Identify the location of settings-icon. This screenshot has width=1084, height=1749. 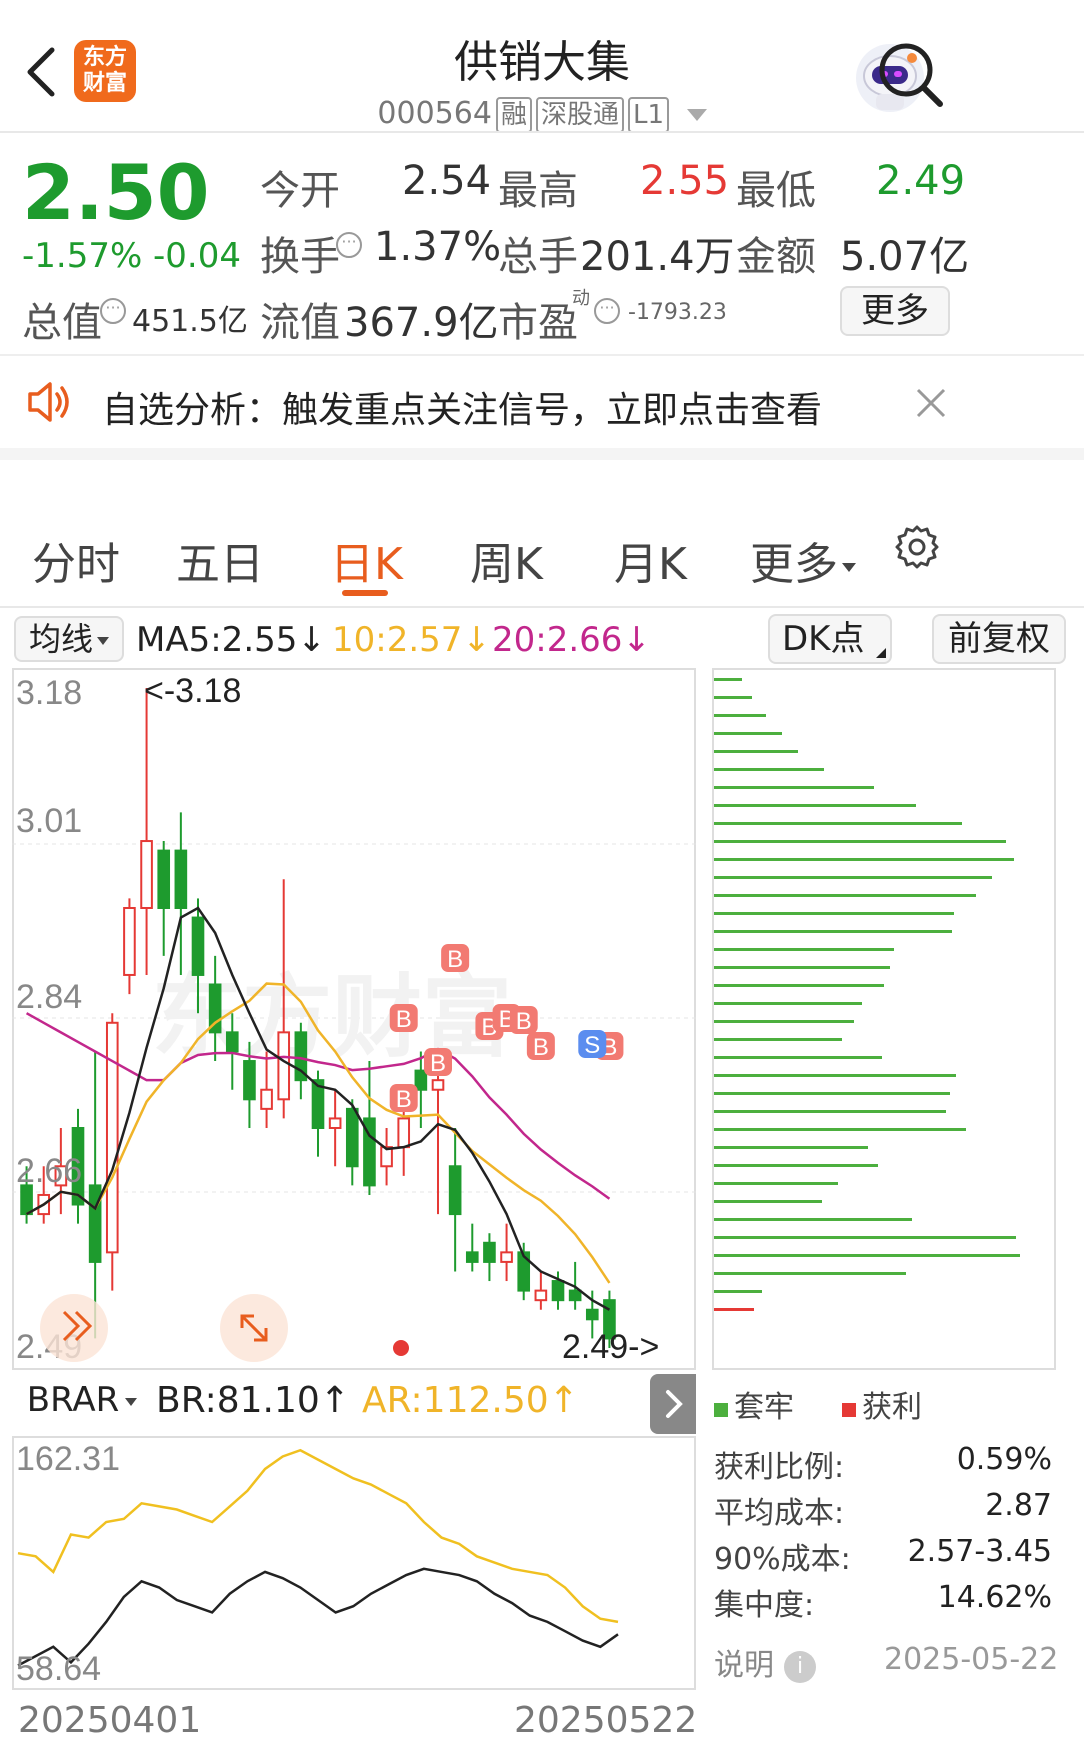
(917, 547).